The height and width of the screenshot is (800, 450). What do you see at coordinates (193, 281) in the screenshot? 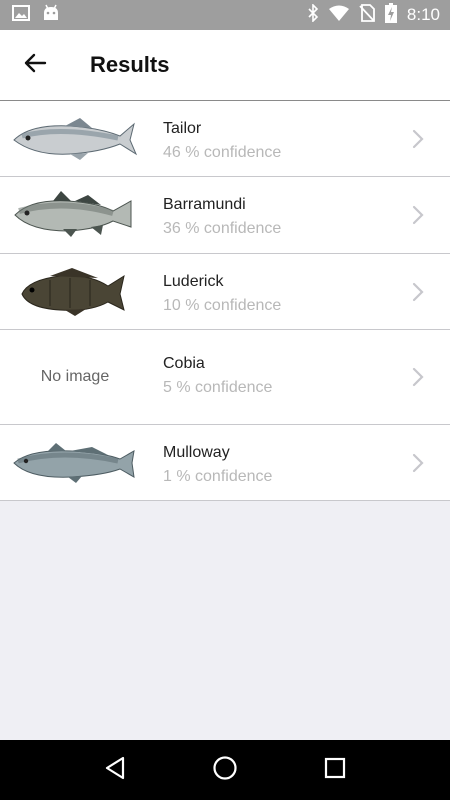
I see `fish-name: Luderick` at bounding box center [193, 281].